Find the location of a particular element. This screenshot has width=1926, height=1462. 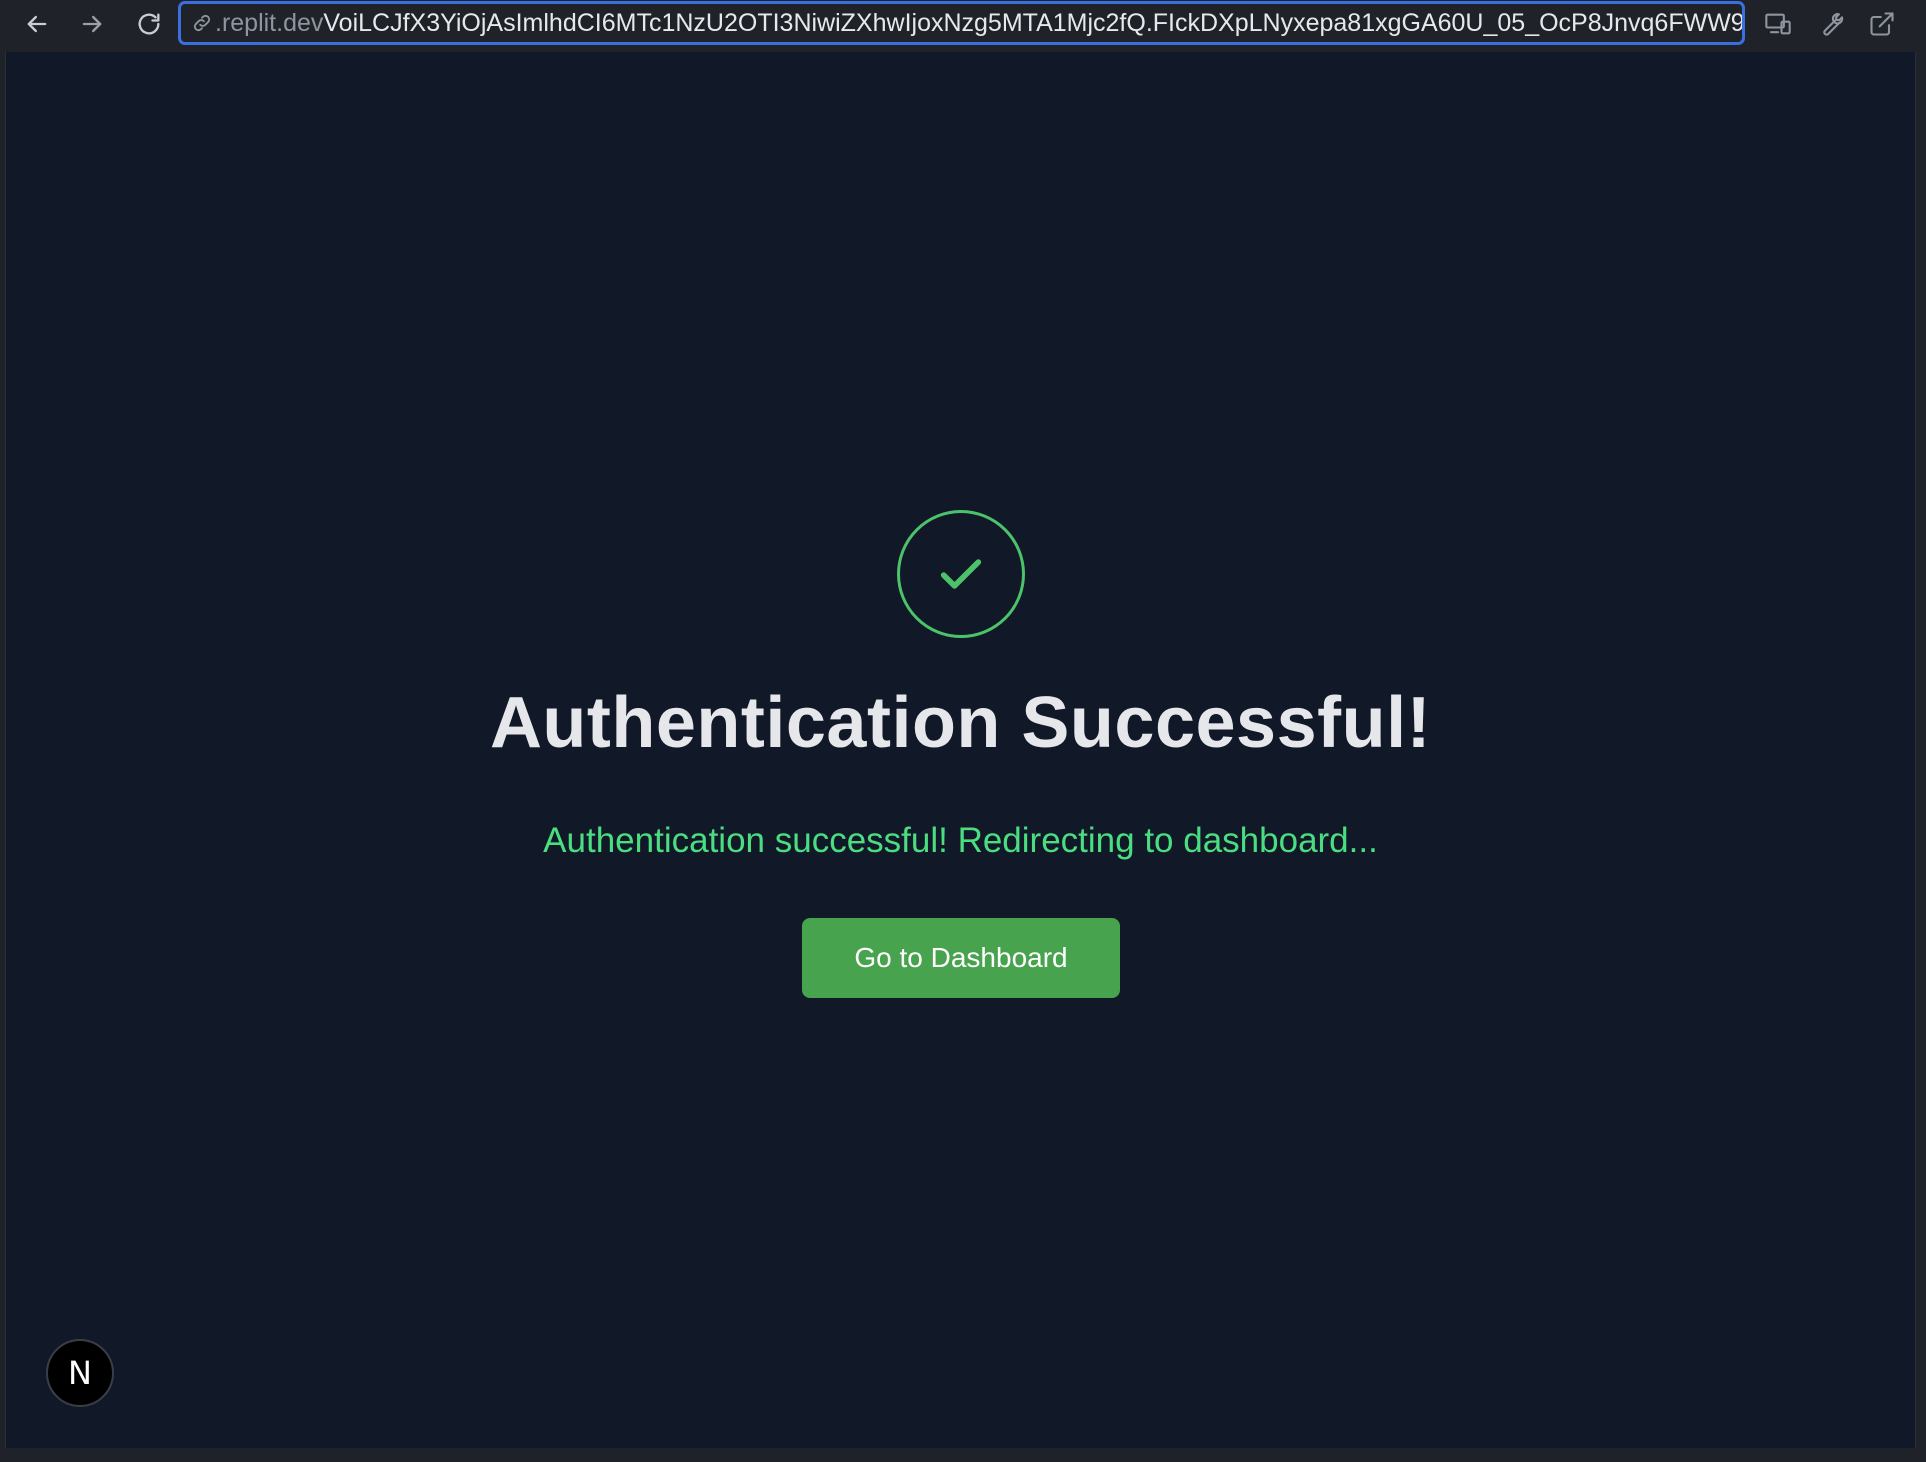

forward-button is located at coordinates (92, 24).